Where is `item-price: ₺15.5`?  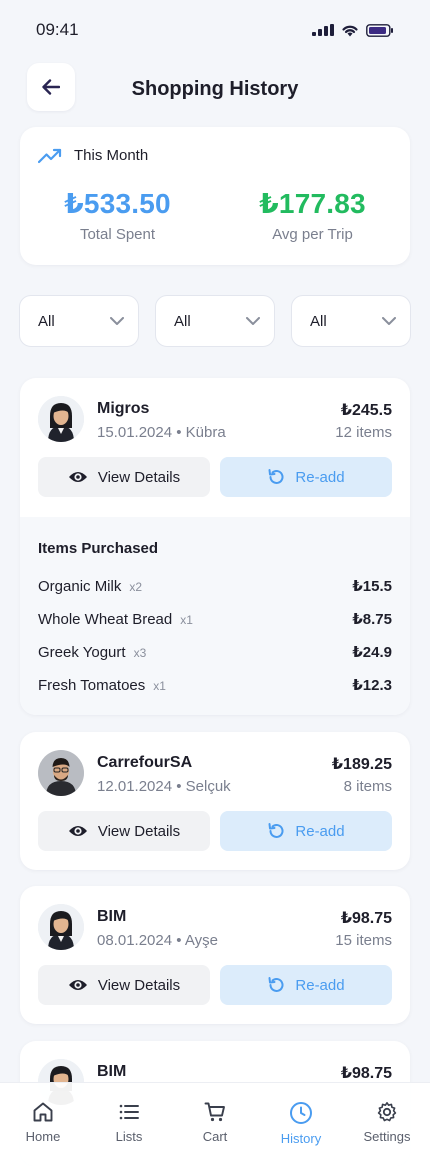 item-price: ₺15.5 is located at coordinates (372, 586).